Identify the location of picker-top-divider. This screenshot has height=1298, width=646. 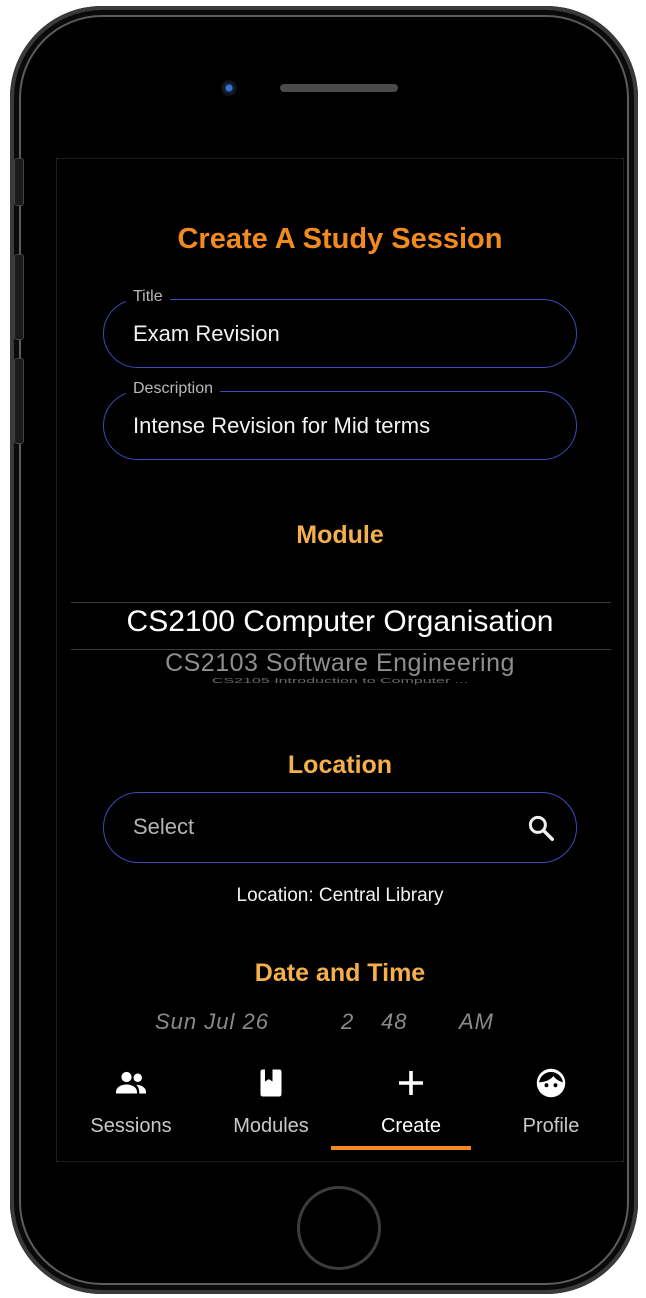
(341, 602).